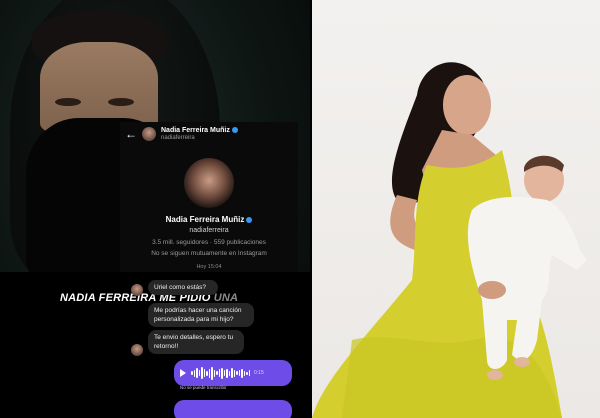 Image resolution: width=600 pixels, height=418 pixels. I want to click on profile-name: Nadia Ferreira Muñiz, so click(209, 219).